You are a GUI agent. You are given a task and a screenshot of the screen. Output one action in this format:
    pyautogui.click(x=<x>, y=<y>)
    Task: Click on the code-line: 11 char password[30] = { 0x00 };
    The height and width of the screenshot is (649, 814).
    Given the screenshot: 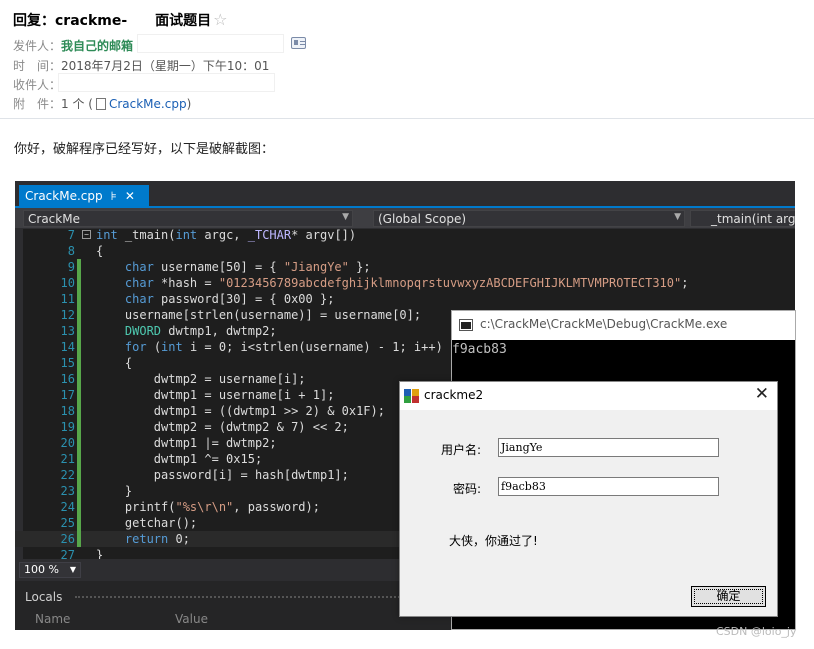 What is the action you would take?
    pyautogui.click(x=405, y=299)
    